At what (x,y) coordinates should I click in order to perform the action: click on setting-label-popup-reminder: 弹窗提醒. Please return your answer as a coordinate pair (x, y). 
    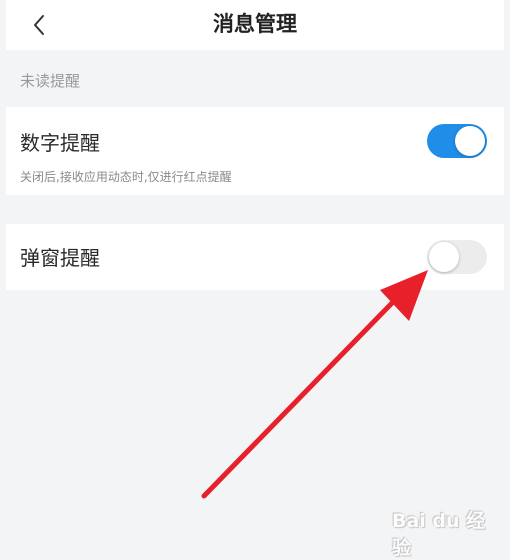
    Looking at the image, I should click on (60, 258).